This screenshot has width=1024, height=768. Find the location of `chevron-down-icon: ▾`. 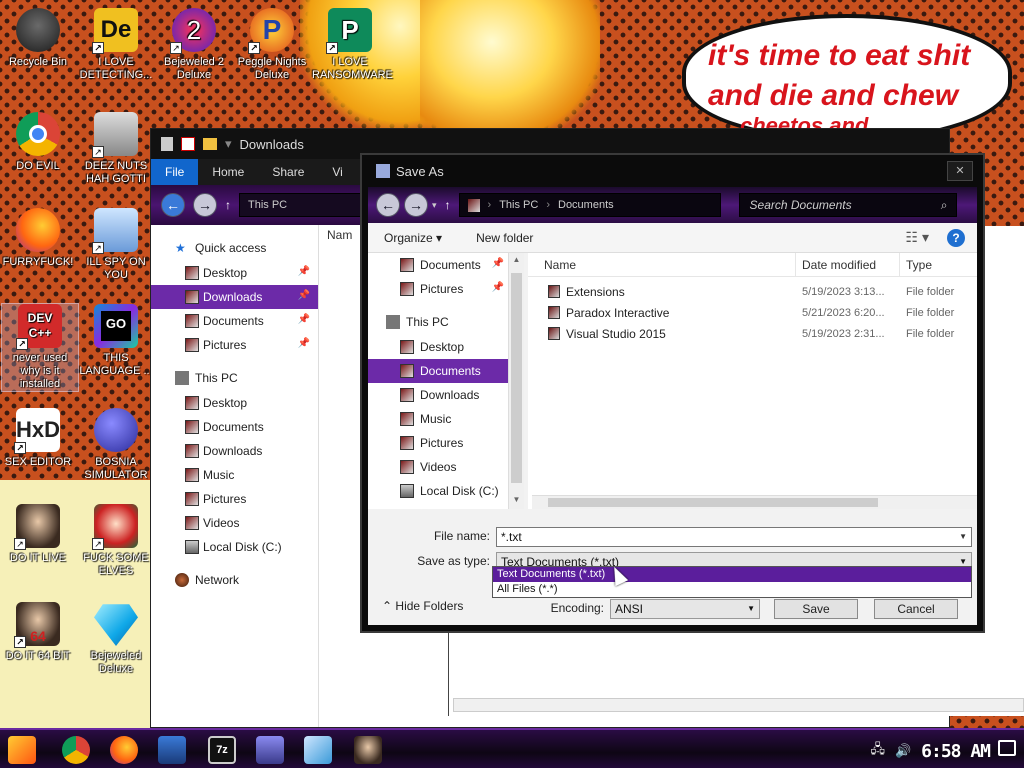

chevron-down-icon: ▾ is located at coordinates (434, 205).